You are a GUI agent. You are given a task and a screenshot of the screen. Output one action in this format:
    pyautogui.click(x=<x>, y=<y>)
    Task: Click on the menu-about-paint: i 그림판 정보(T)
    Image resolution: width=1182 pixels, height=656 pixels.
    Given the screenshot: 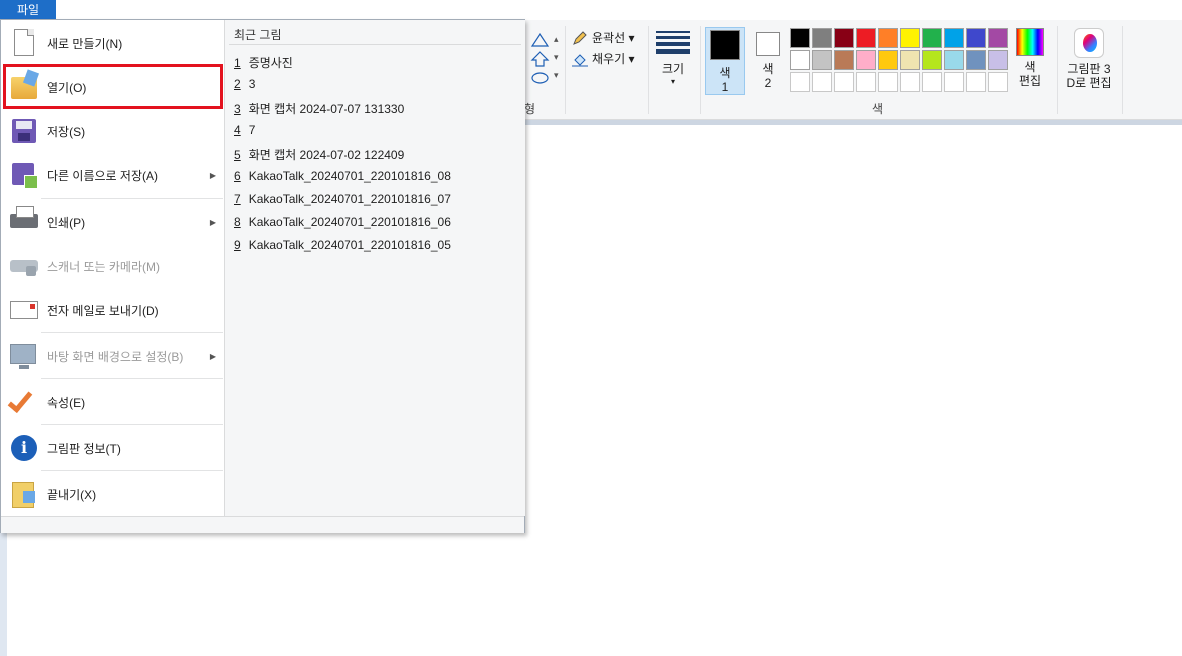 What is the action you would take?
    pyautogui.click(x=112, y=448)
    